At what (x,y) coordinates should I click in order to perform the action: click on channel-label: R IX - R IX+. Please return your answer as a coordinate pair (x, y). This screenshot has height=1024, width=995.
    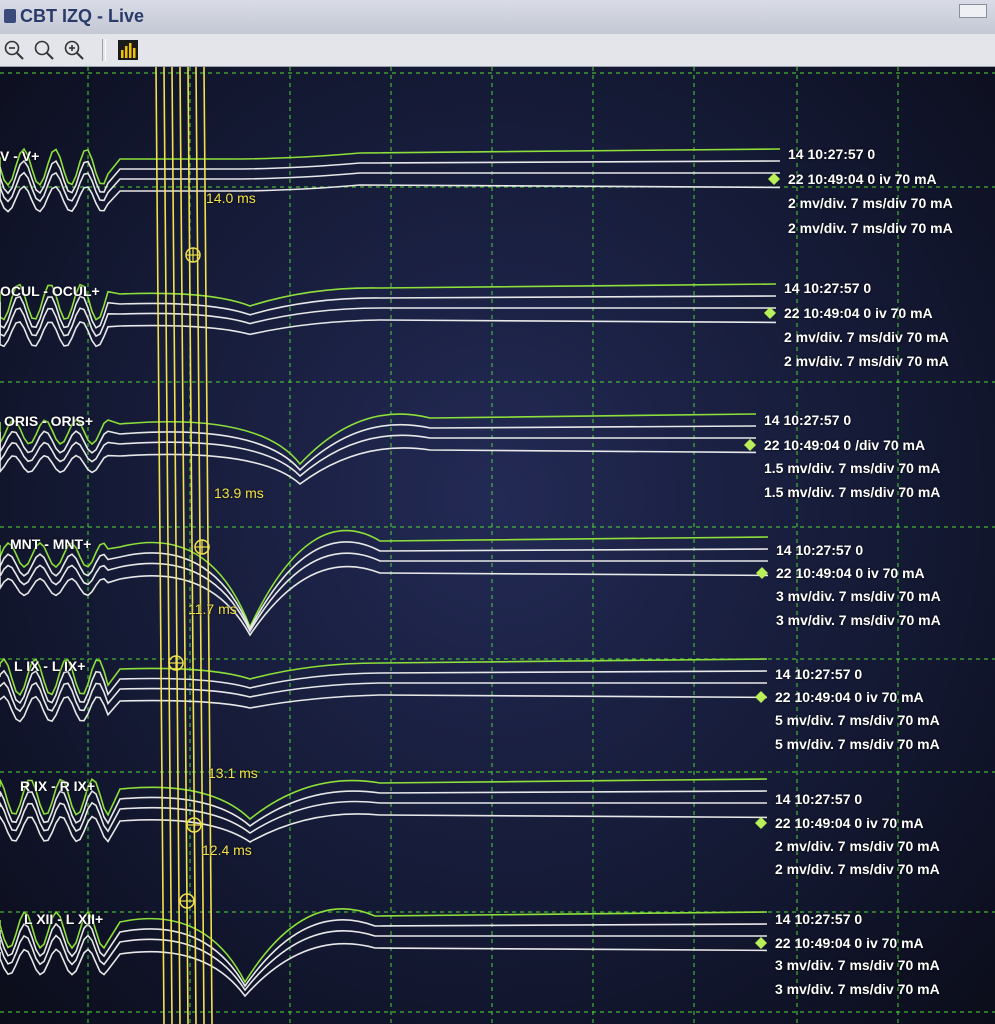
    Looking at the image, I should click on (58, 786).